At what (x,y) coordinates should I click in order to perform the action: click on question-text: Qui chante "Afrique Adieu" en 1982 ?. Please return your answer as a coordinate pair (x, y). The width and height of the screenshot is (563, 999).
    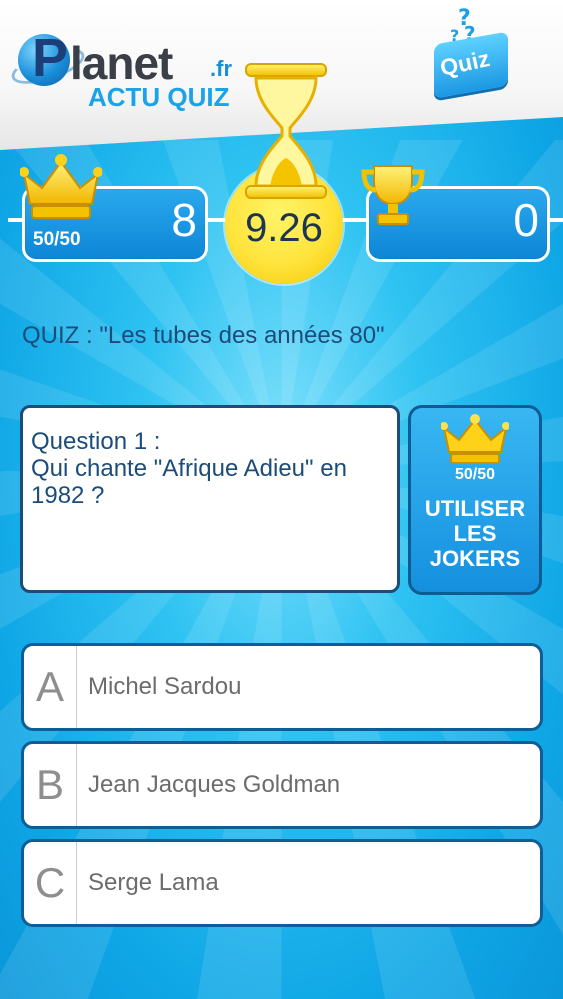
    Looking at the image, I should click on (189, 482).